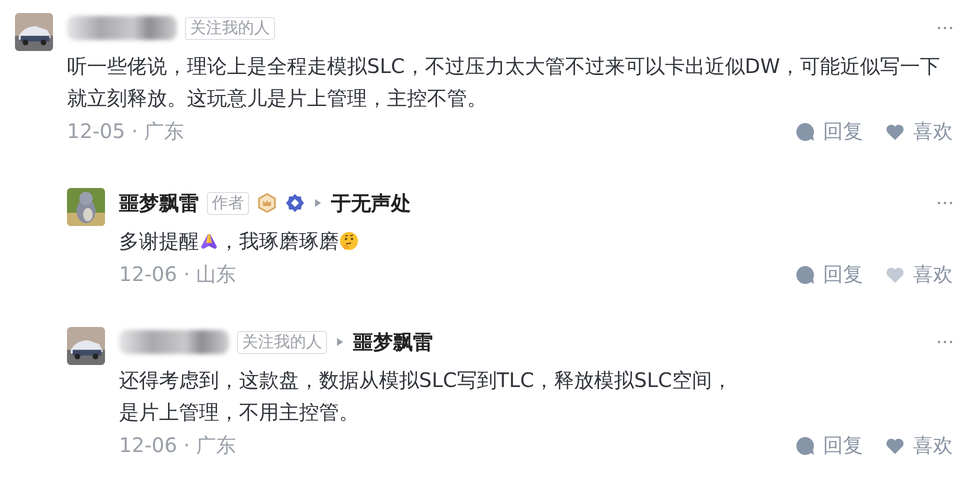  I want to click on comment-text: 还得考虑到，这款盘，数据从模拟SLC写到TLC，释放模拟SLC空间，是片上管理，不用主控管。, so click(426, 396).